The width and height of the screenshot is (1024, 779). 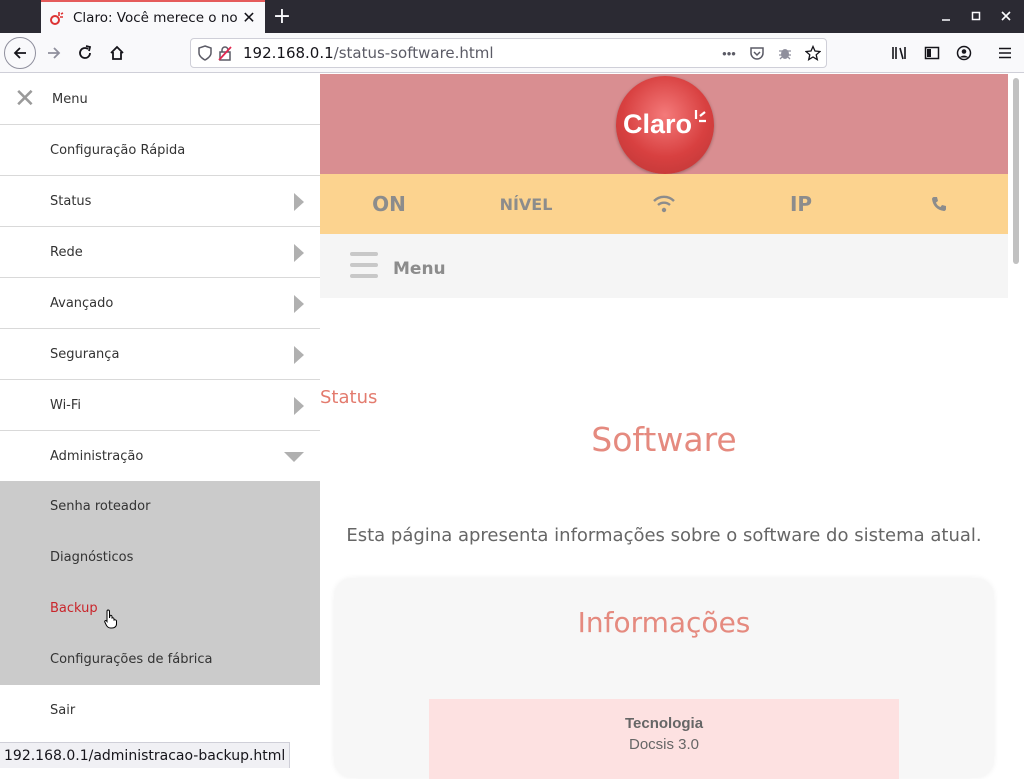 What do you see at coordinates (729, 53) in the screenshot?
I see `more-actions-icon: •••` at bounding box center [729, 53].